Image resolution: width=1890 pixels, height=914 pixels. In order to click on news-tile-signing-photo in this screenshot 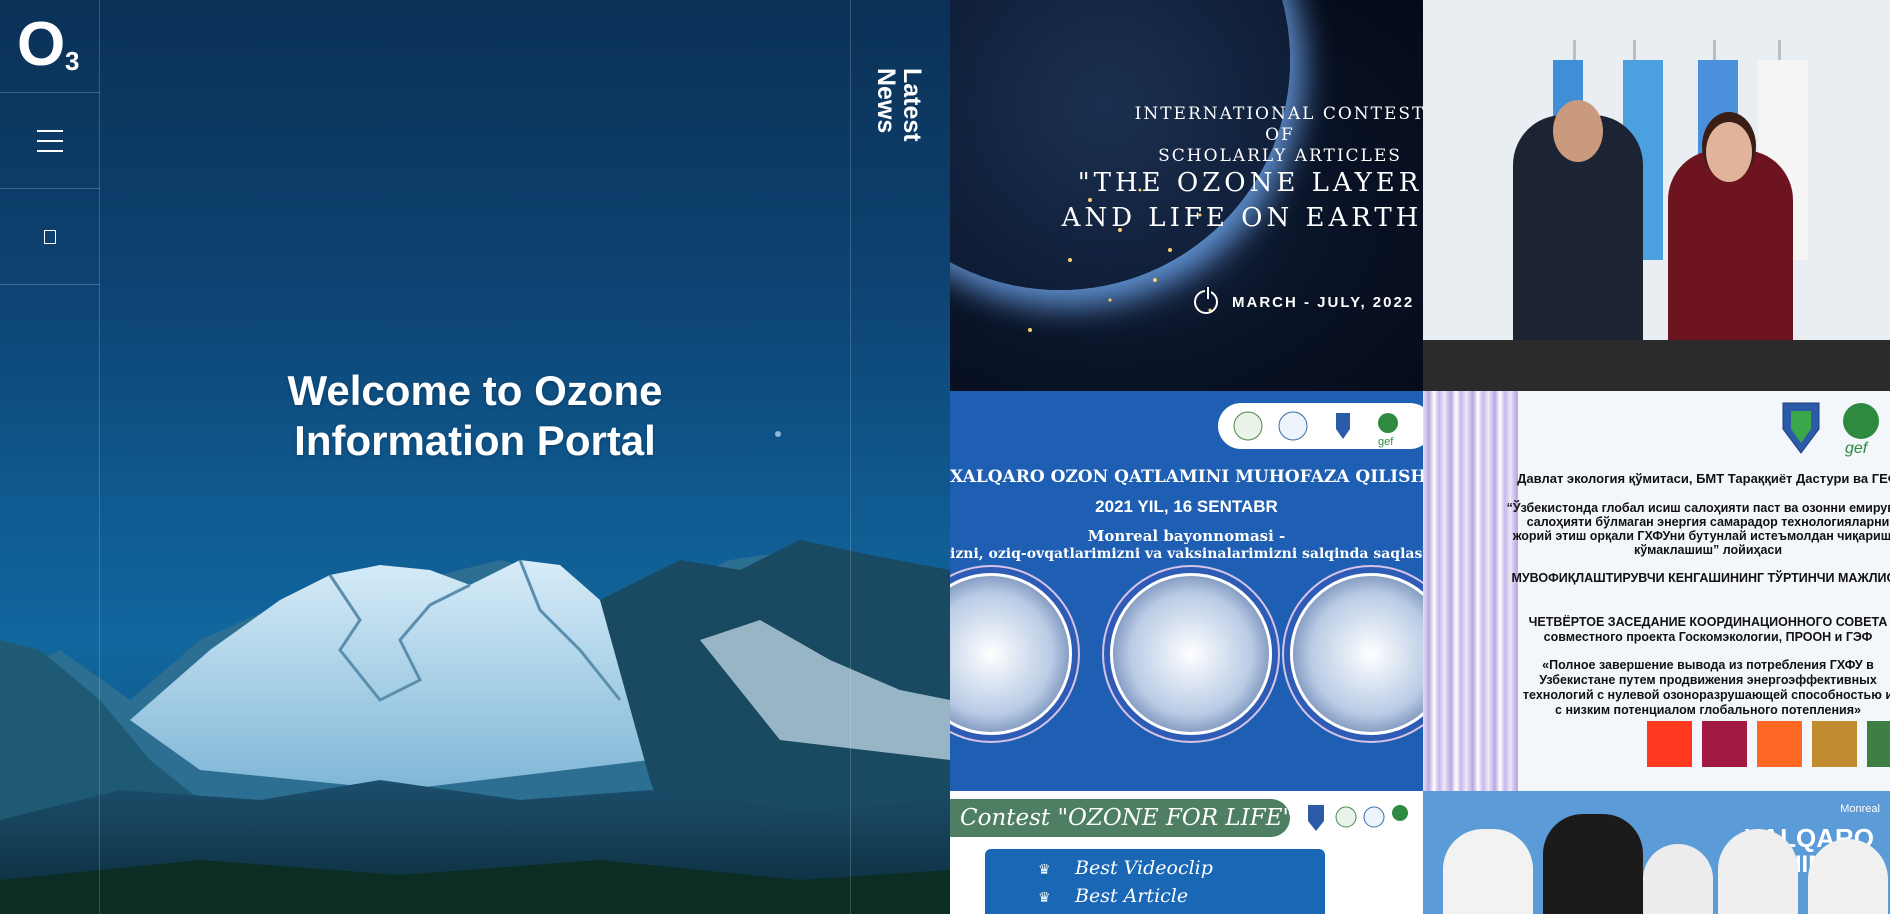, I will do `click(1656, 195)`.